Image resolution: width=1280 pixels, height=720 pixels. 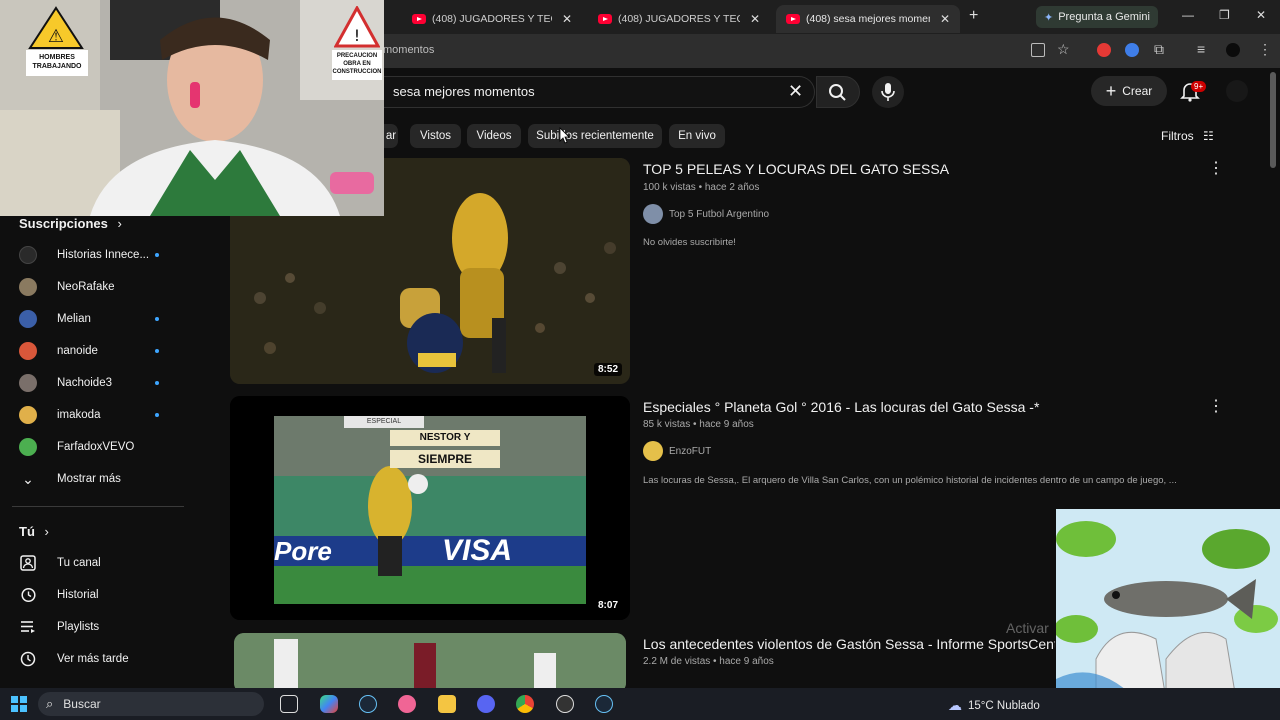 I want to click on channel-link: Top 5 Futbol Argentino, so click(x=706, y=214).